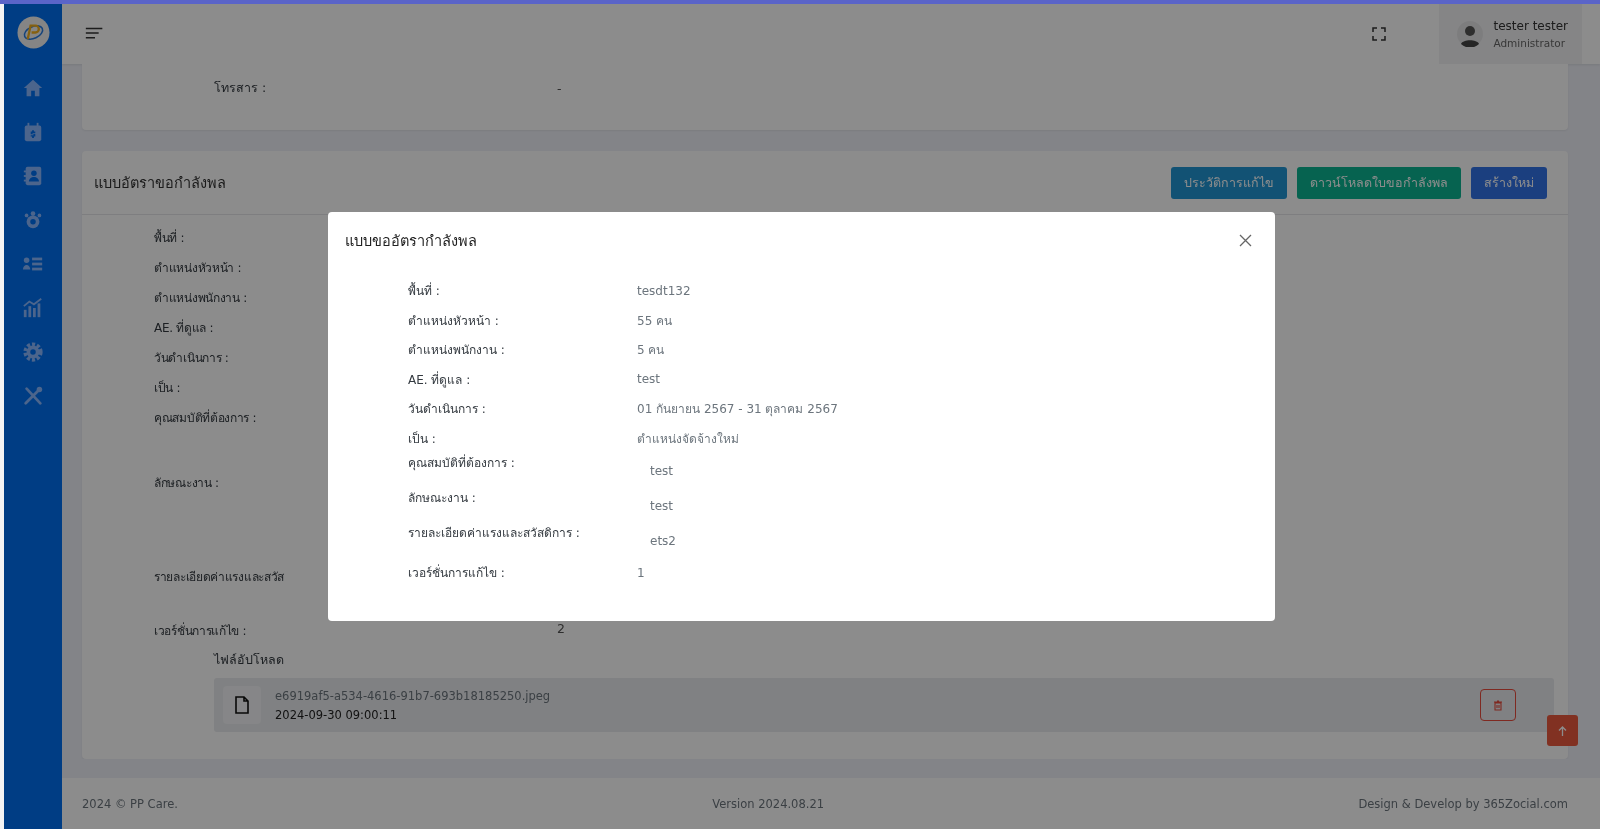 The width and height of the screenshot is (1600, 829). What do you see at coordinates (768, 803) in the screenshot?
I see `version-text: Version 2024.08.21` at bounding box center [768, 803].